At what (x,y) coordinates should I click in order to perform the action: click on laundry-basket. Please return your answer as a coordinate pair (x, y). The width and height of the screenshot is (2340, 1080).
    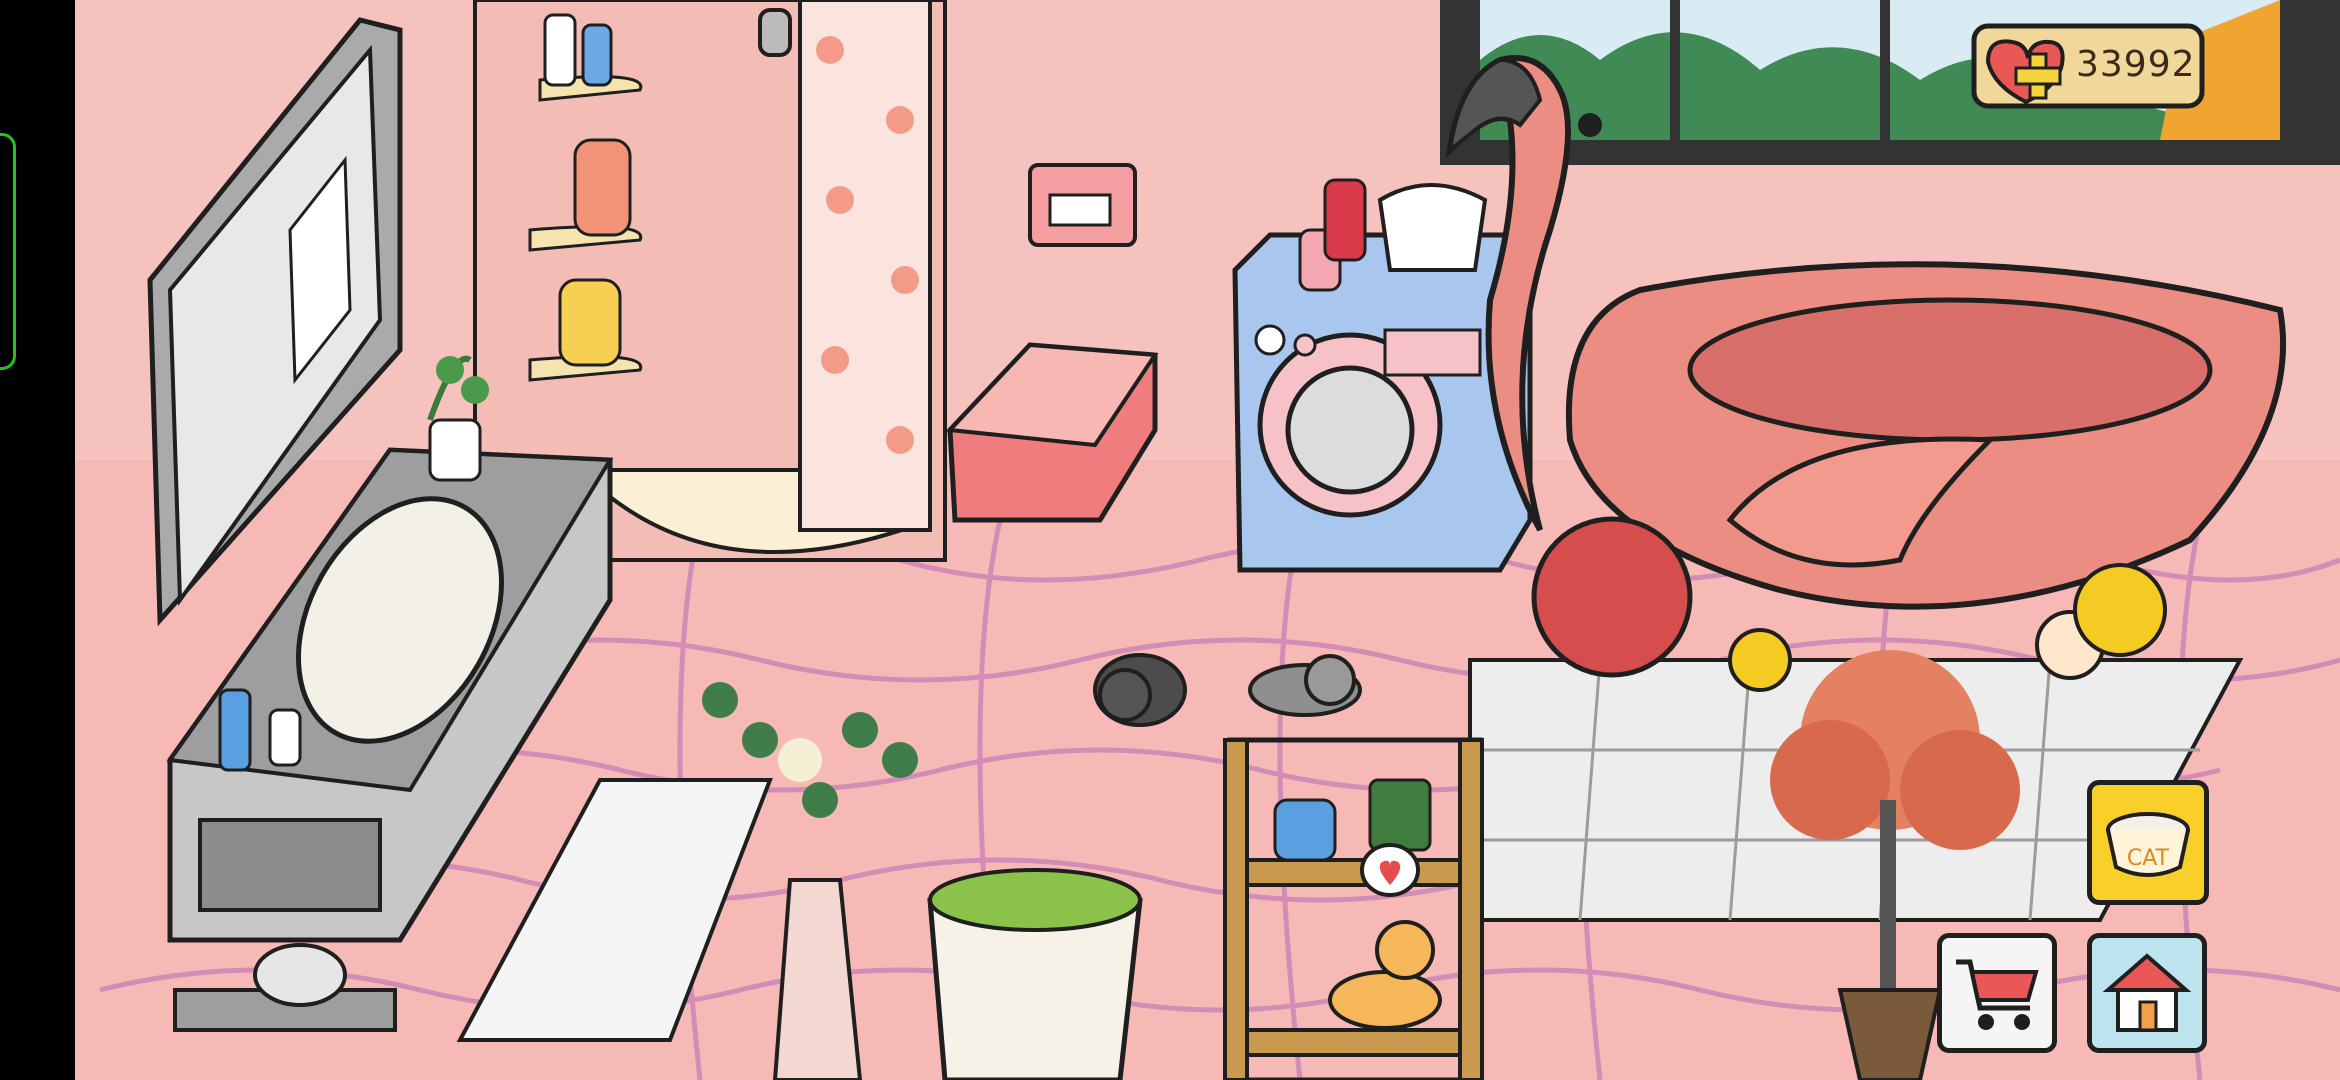
    Looking at the image, I should click on (1035, 974).